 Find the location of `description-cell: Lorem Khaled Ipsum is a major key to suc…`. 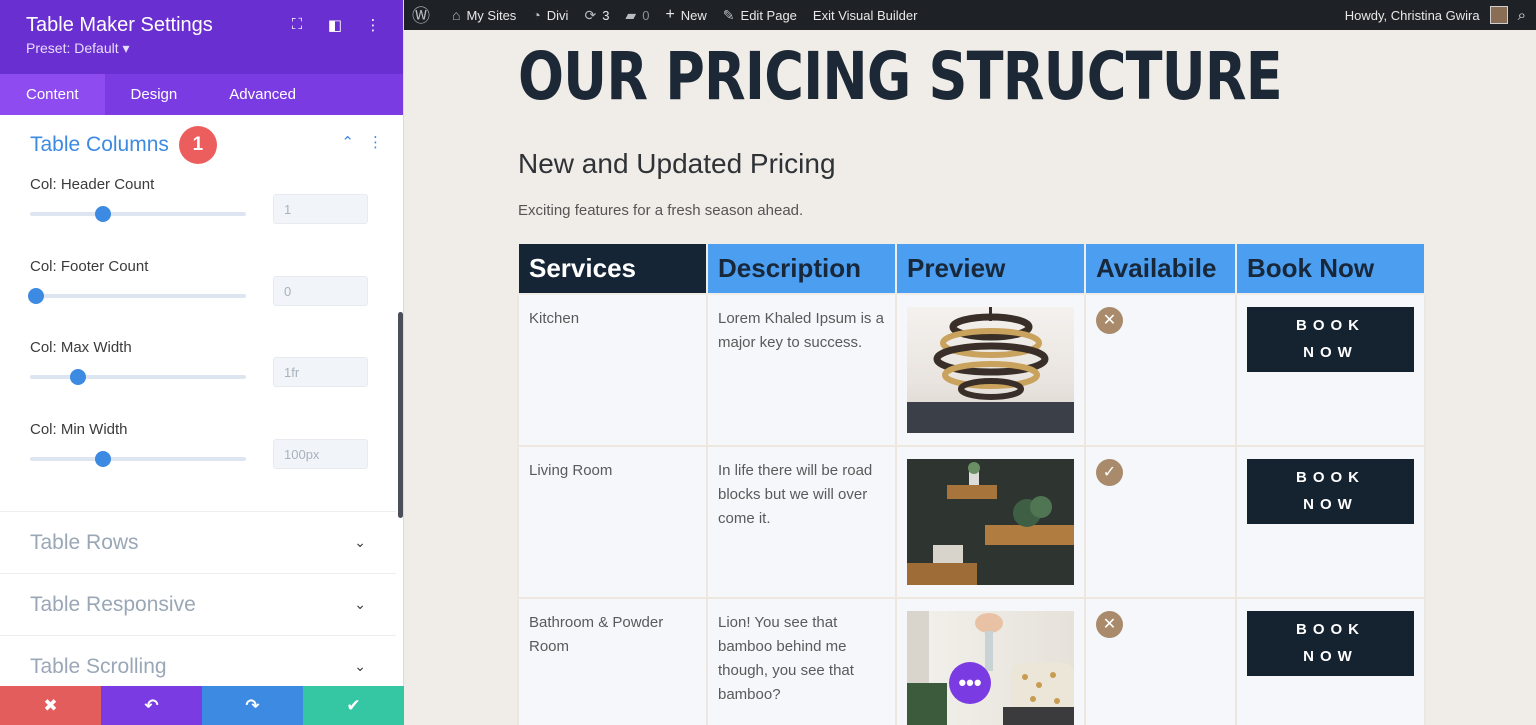

description-cell: Lorem Khaled Ipsum is a major key to suc… is located at coordinates (801, 370).